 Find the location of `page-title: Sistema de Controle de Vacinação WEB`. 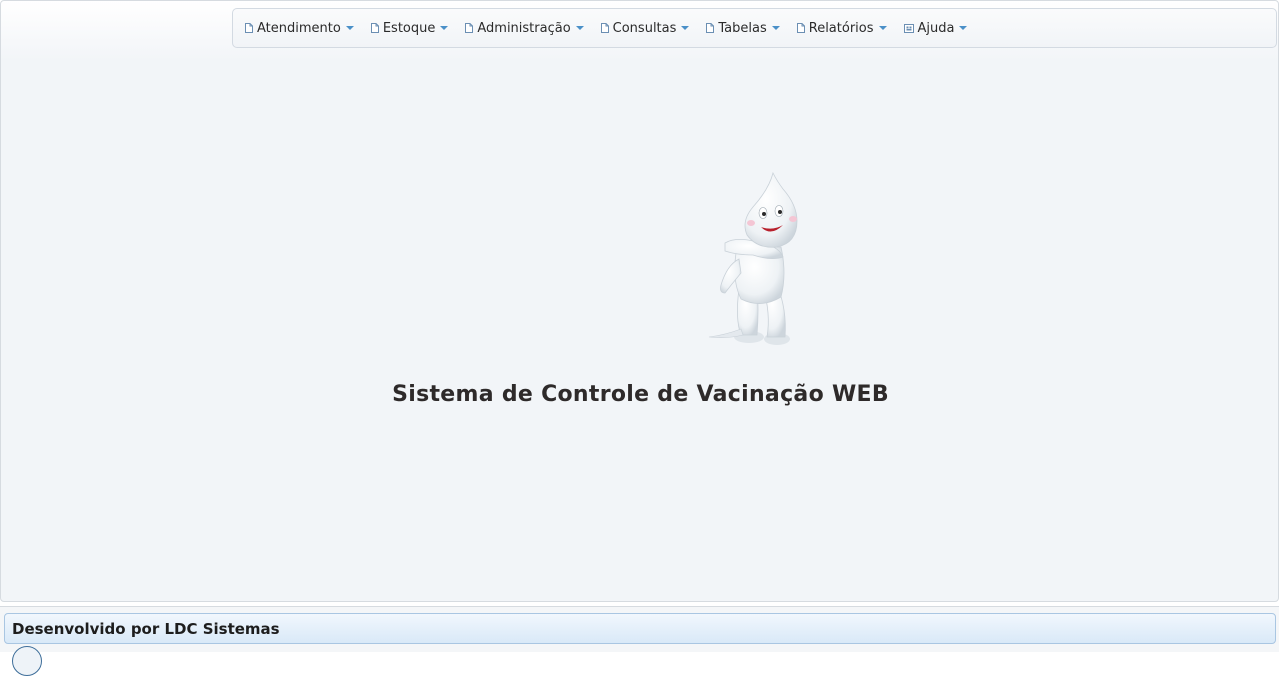

page-title: Sistema de Controle de Vacinação WEB is located at coordinates (640, 394).